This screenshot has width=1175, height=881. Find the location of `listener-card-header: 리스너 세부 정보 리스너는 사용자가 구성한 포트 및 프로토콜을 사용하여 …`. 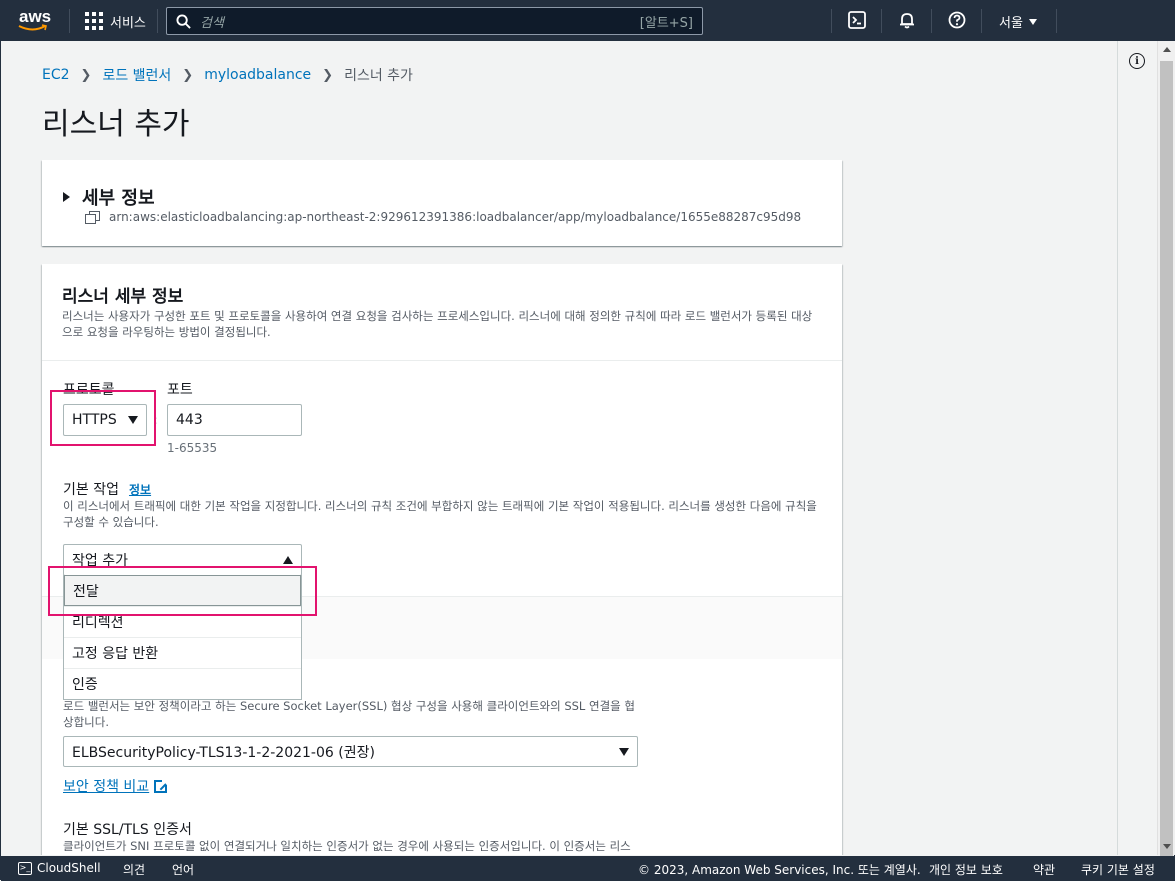

listener-card-header: 리스너 세부 정보 리스너는 사용자가 구성한 포트 및 프로토콜을 사용하여 … is located at coordinates (442, 312).